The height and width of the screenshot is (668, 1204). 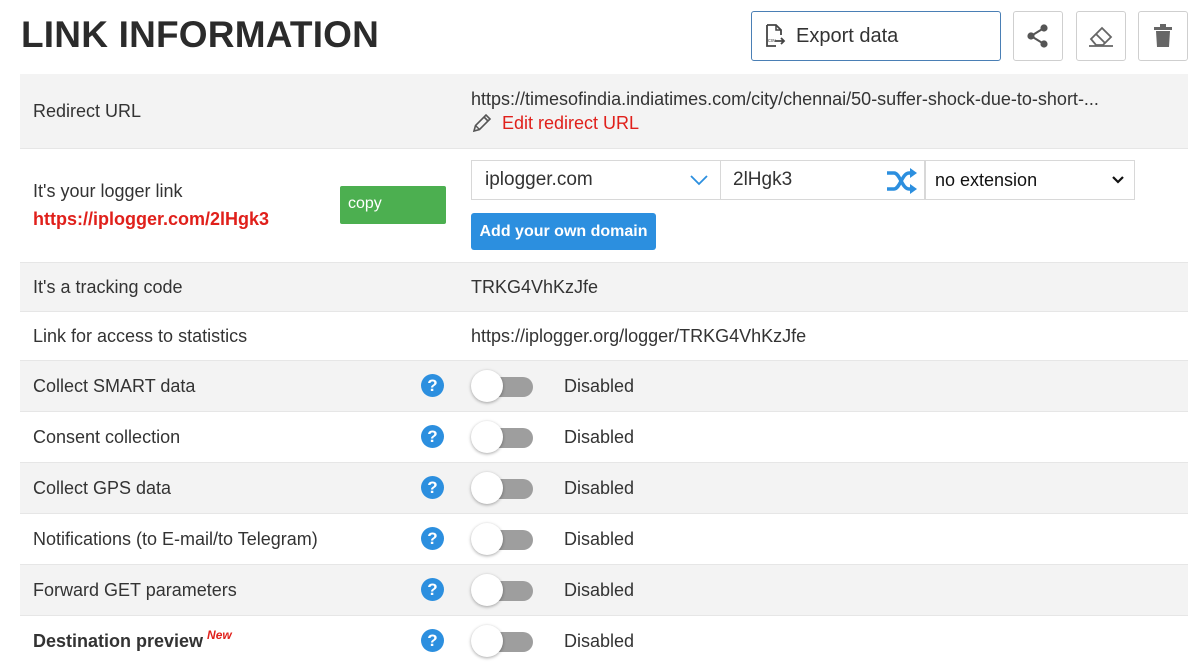 I want to click on share-button, so click(x=1038, y=36).